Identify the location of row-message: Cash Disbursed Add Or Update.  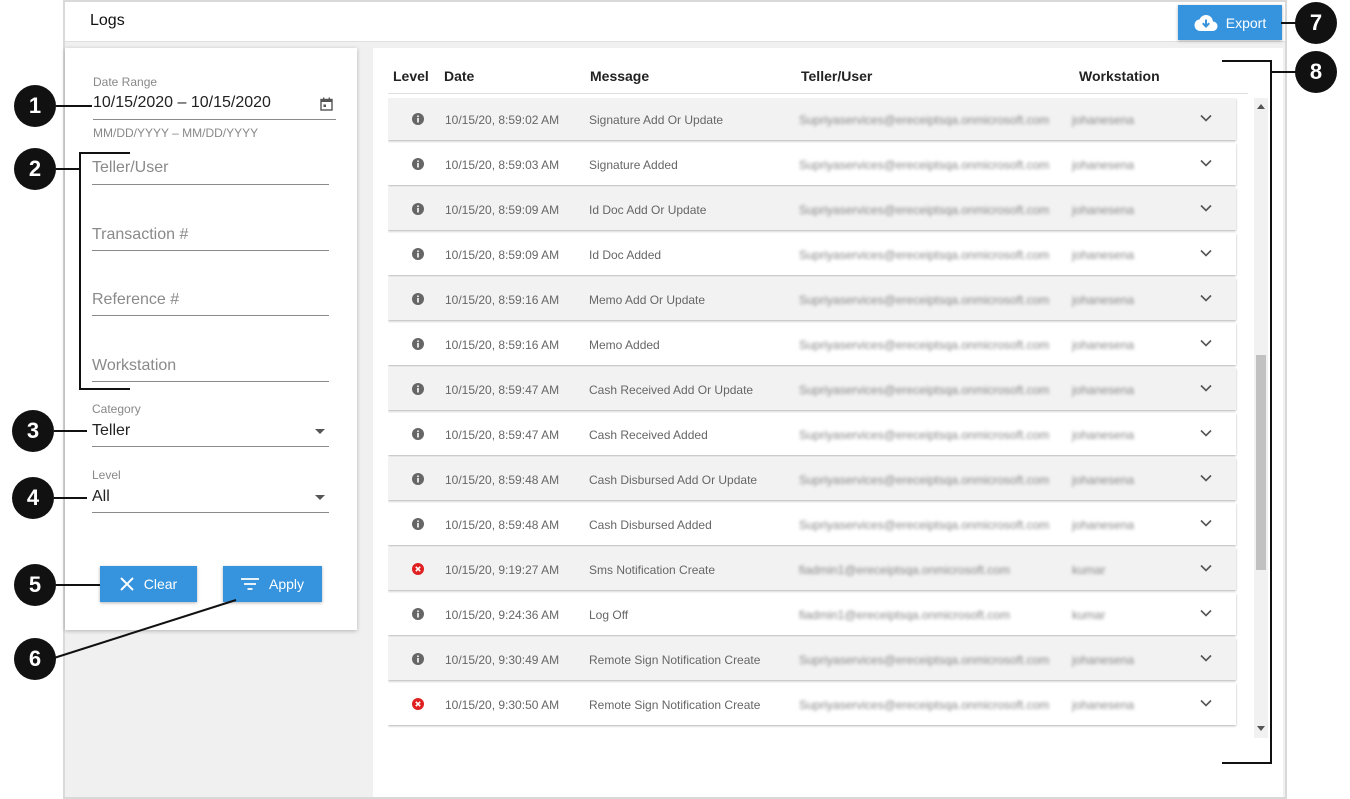
(673, 480).